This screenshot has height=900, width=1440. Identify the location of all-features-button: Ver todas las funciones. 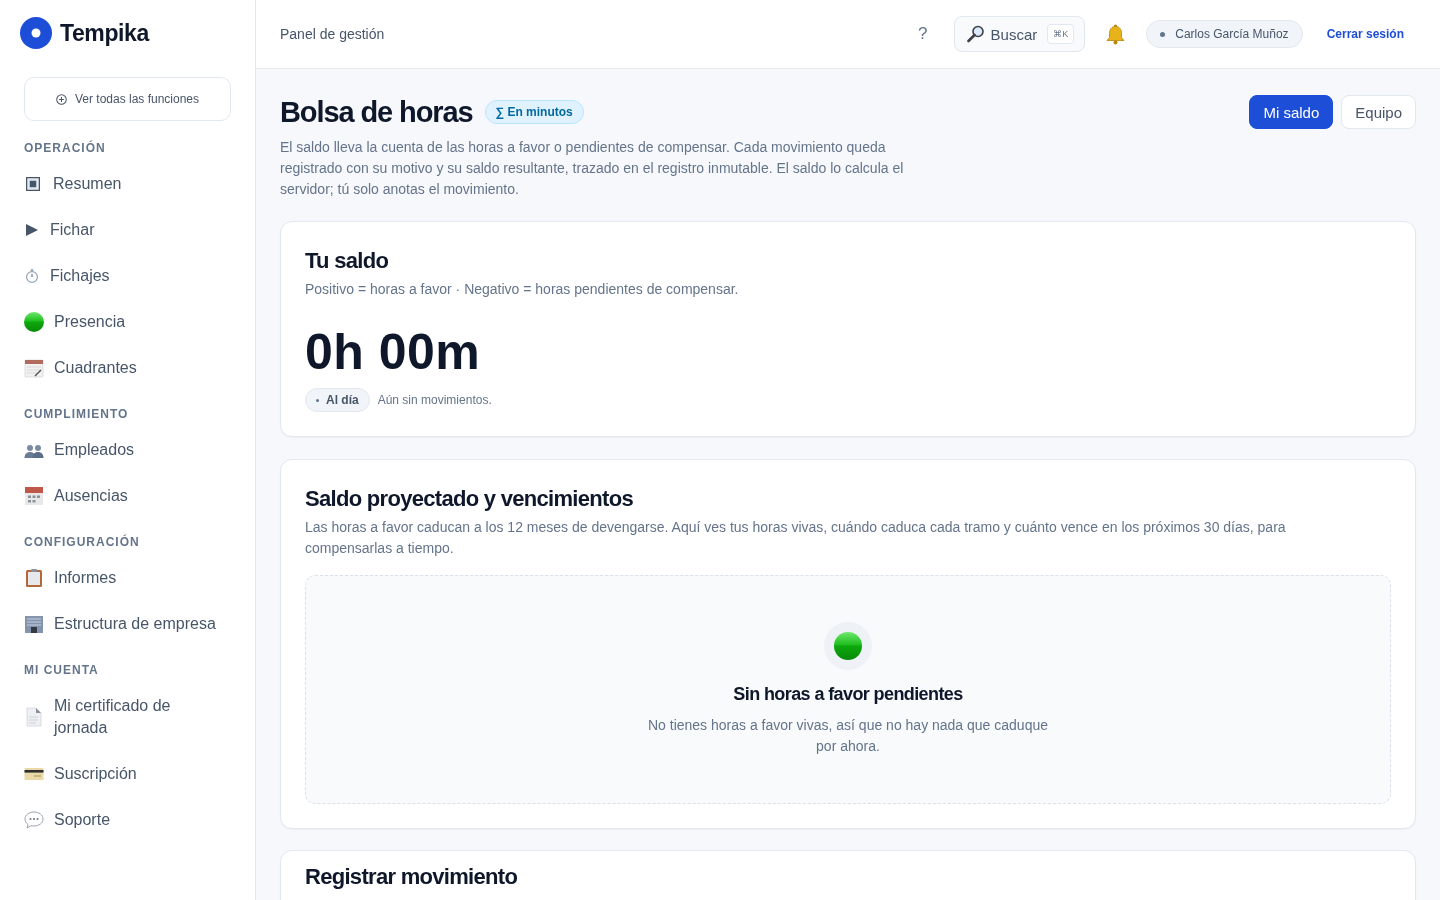
(127, 99).